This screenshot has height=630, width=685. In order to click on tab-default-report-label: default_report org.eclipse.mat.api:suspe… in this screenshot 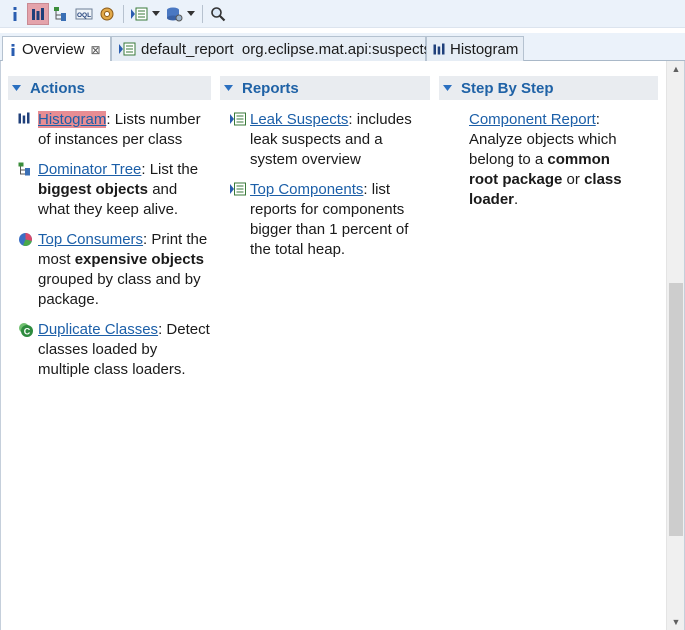, I will do `click(286, 49)`.